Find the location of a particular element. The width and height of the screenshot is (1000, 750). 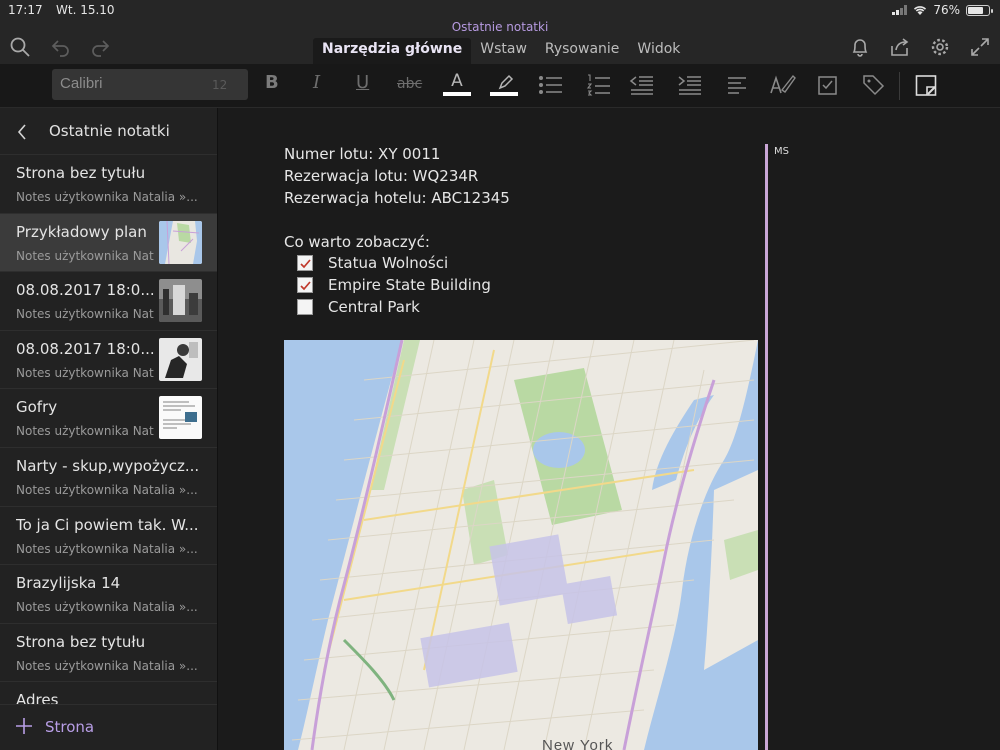

signal-icon is located at coordinates (900, 10).